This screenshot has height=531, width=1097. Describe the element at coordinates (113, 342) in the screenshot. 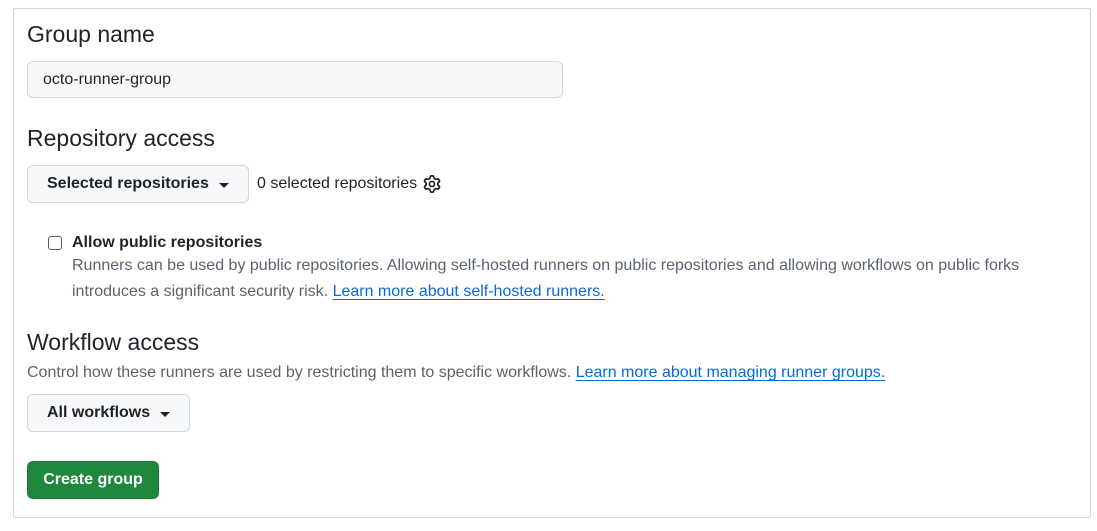

I see `workflow-access-heading: Workflow access` at that location.